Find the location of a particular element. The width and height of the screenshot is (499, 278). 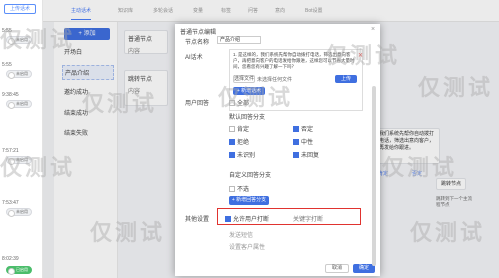

modal-scrollbar is located at coordinates (374, 176).